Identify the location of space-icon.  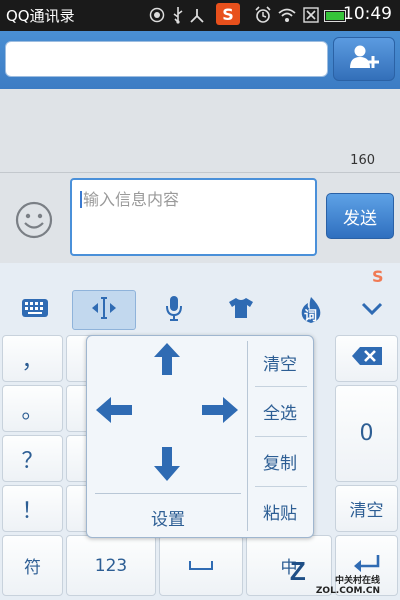
(201, 566).